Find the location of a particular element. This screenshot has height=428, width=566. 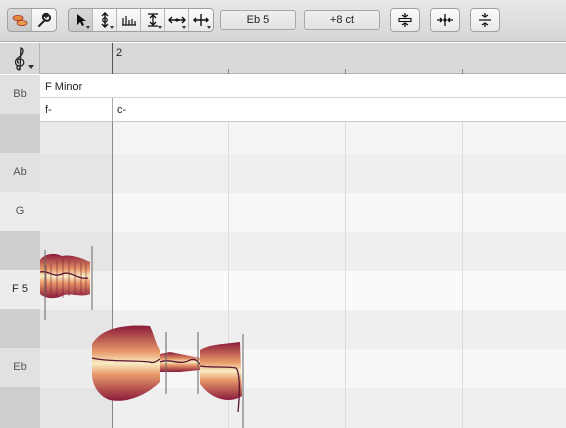

quantize-time-icon is located at coordinates (445, 20).